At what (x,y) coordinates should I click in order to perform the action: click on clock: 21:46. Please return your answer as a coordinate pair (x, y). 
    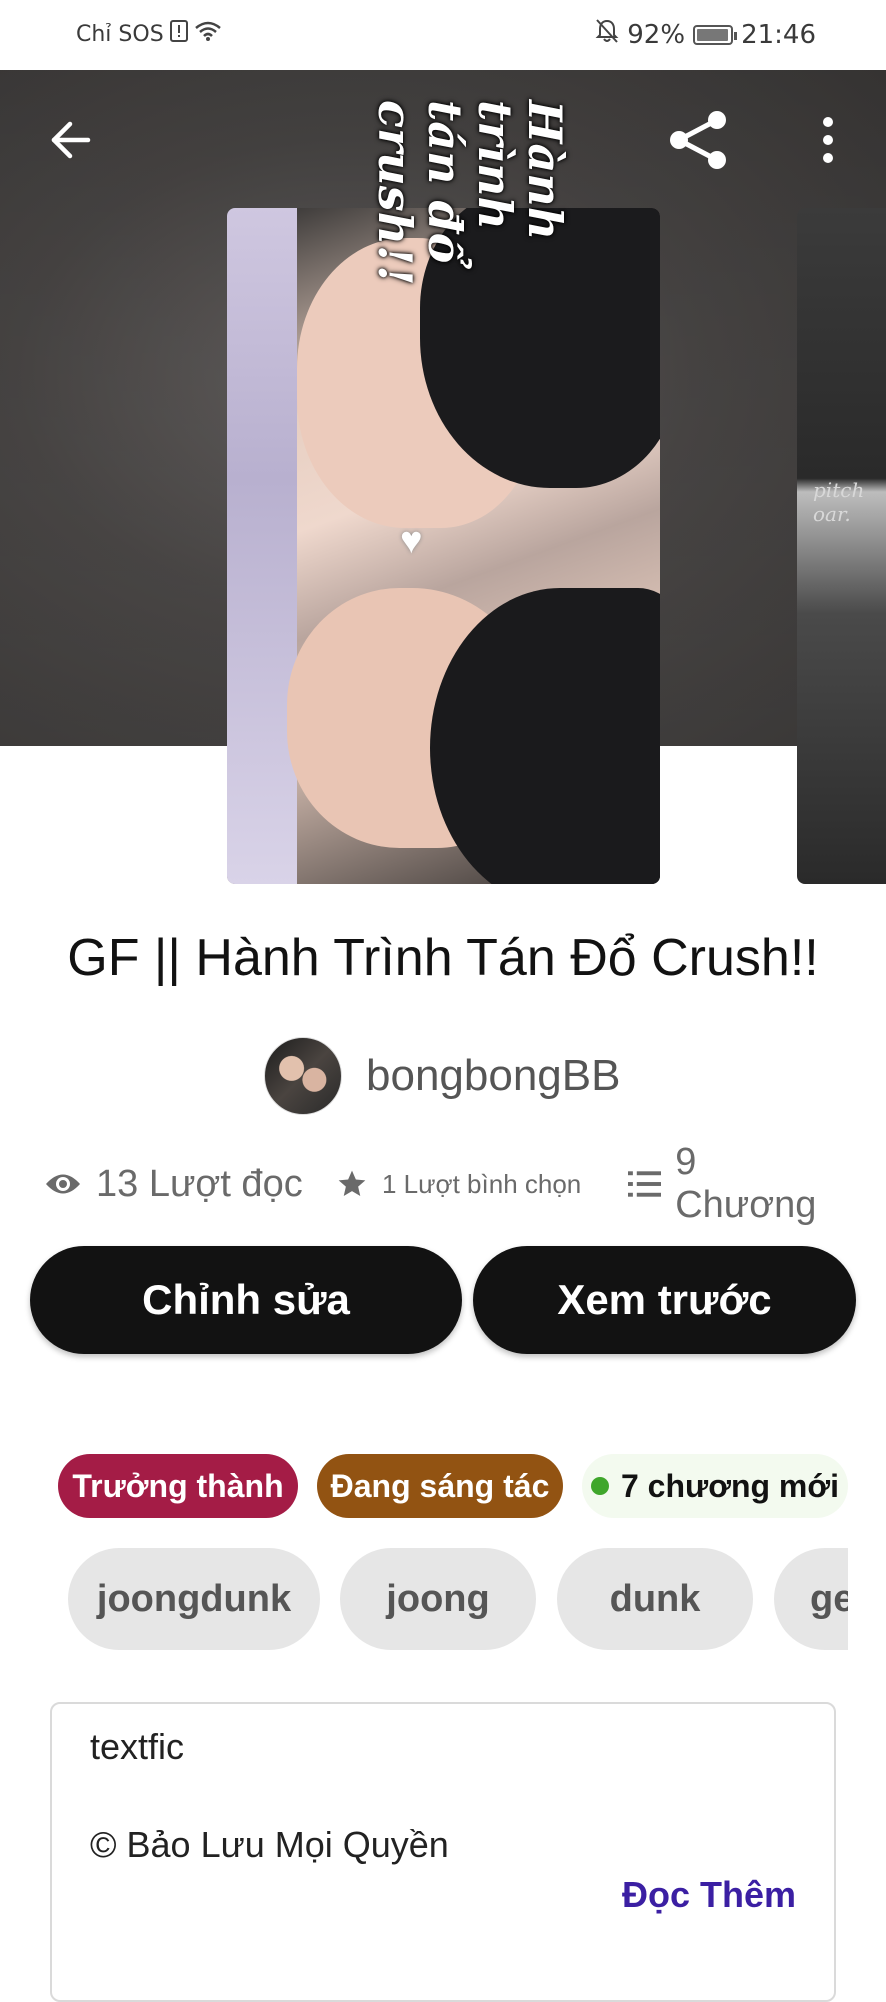
    Looking at the image, I should click on (778, 34).